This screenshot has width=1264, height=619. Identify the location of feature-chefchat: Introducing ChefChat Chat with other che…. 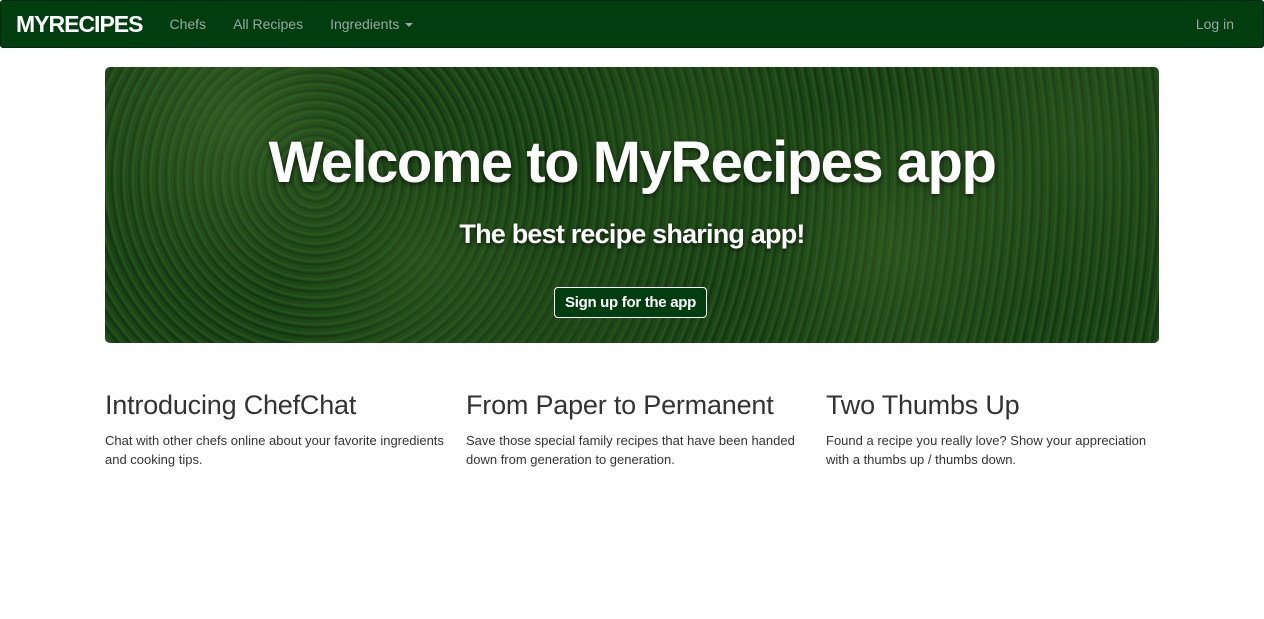
(275, 428).